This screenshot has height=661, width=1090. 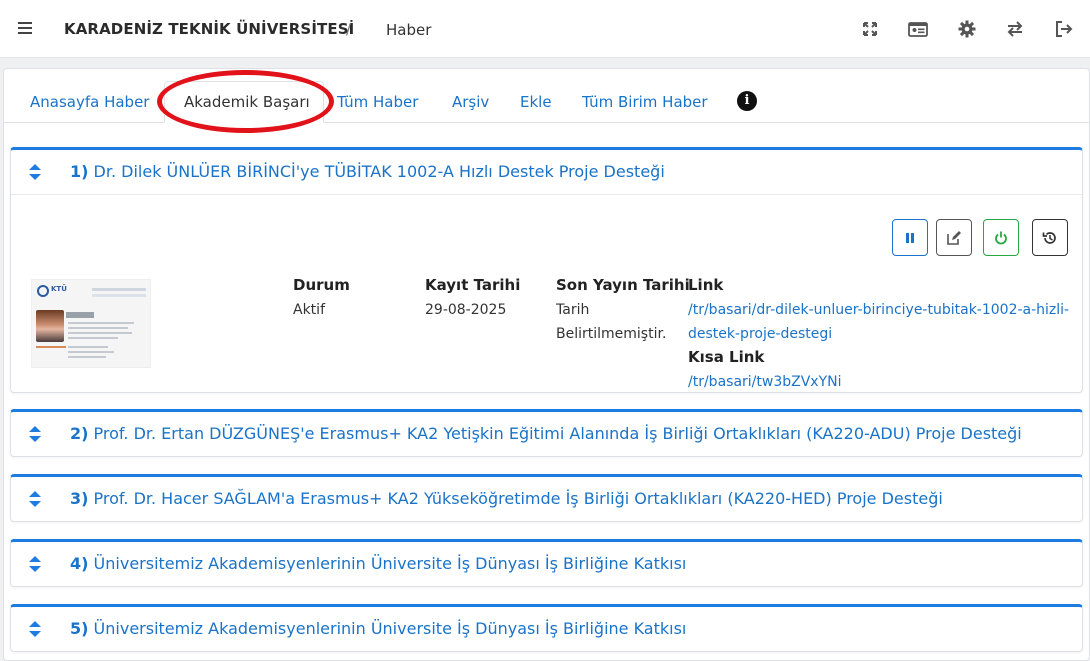 I want to click on history-icon, so click(x=1049, y=237).